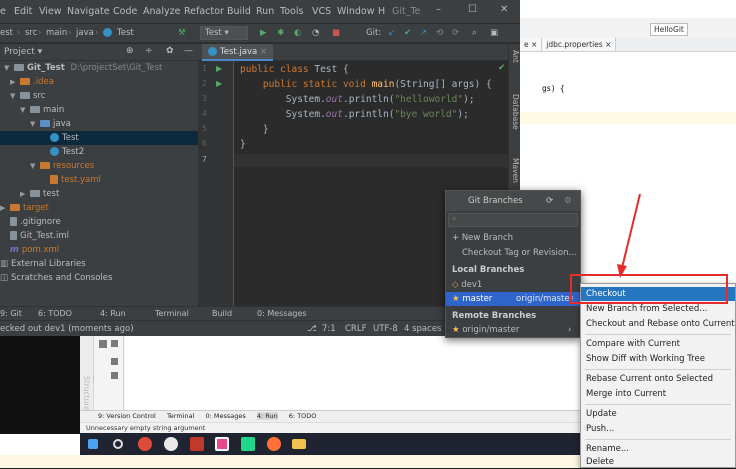  Describe the element at coordinates (93, 444) in the screenshot. I see `windows-start-icon` at that location.